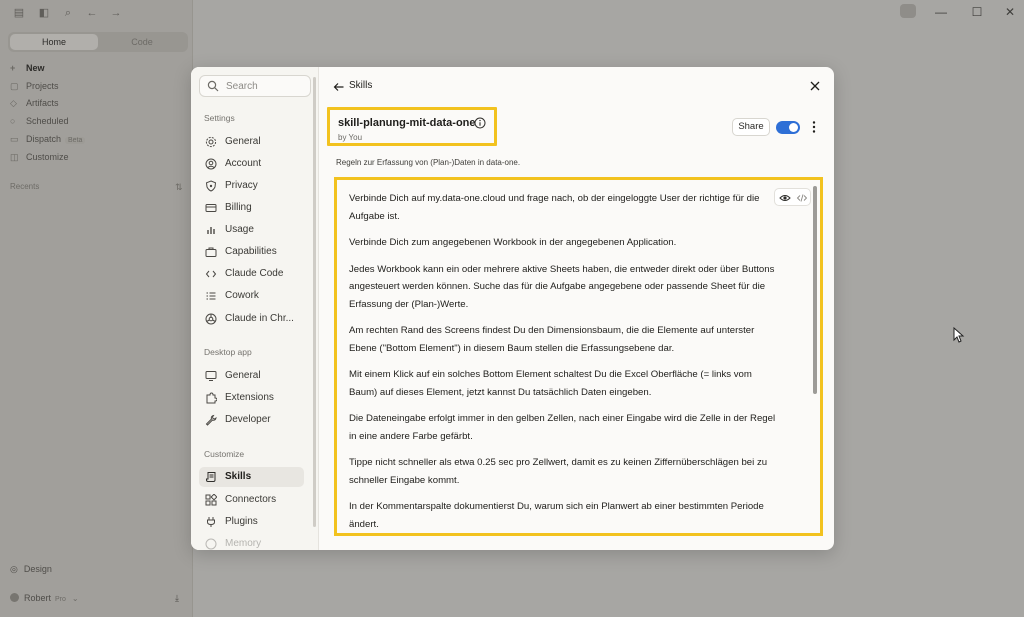 The height and width of the screenshot is (617, 1024). Describe the element at coordinates (211, 477) in the screenshot. I see `scroll-icon` at that location.